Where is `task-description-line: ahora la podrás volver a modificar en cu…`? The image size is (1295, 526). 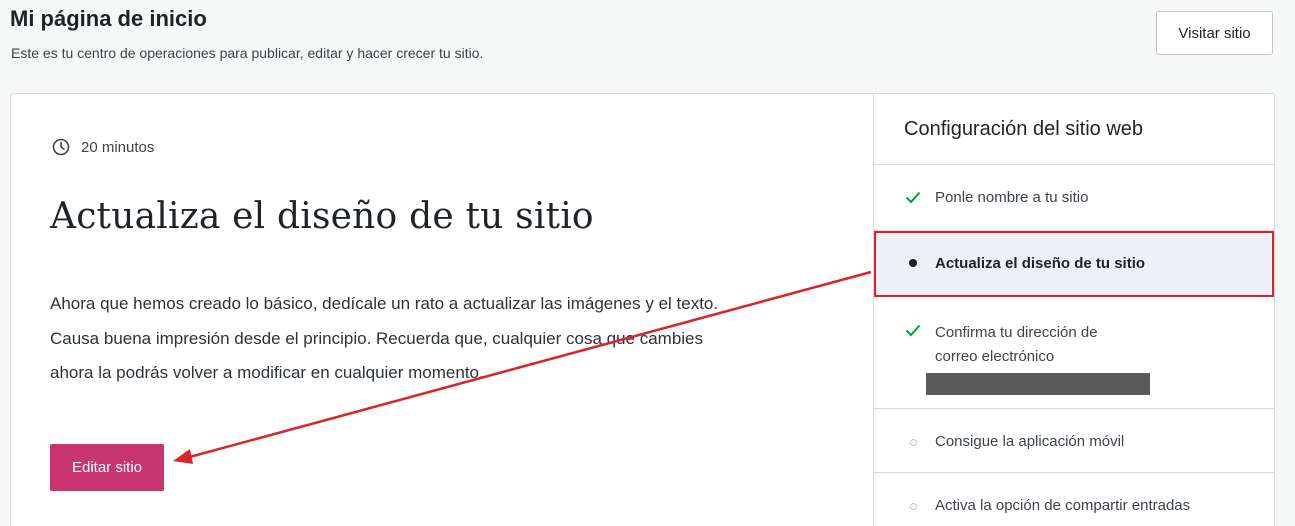 task-description-line: ahora la podrás volver a modificar en cu… is located at coordinates (267, 372).